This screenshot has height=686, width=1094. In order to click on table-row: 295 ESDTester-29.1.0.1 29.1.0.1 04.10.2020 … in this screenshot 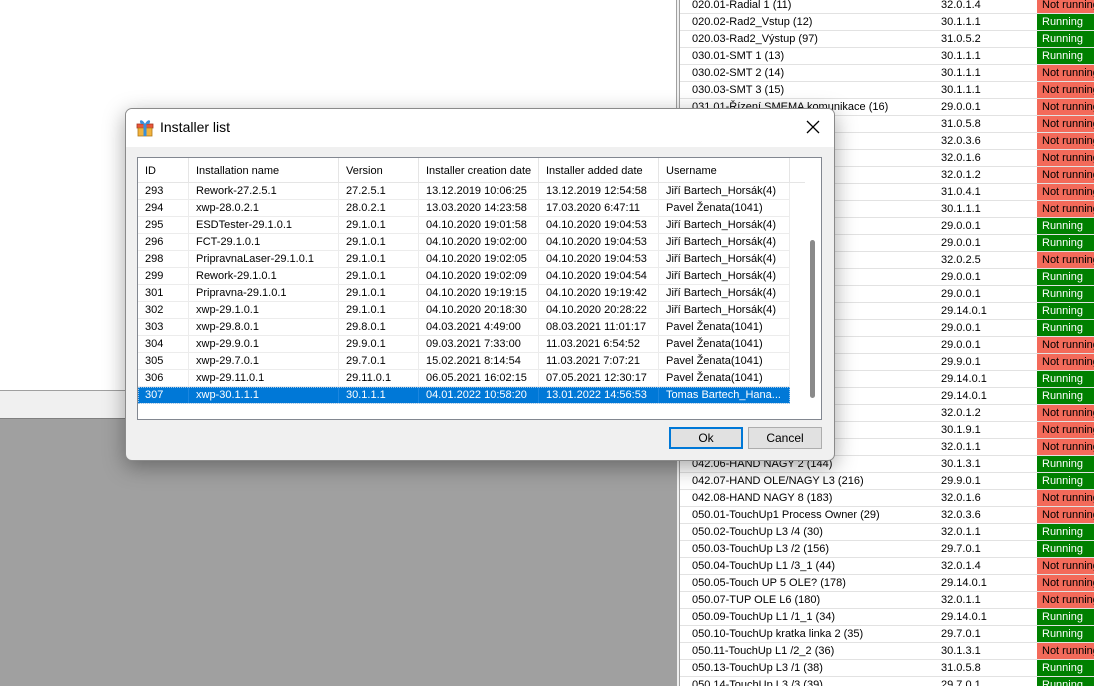, I will do `click(464, 225)`.